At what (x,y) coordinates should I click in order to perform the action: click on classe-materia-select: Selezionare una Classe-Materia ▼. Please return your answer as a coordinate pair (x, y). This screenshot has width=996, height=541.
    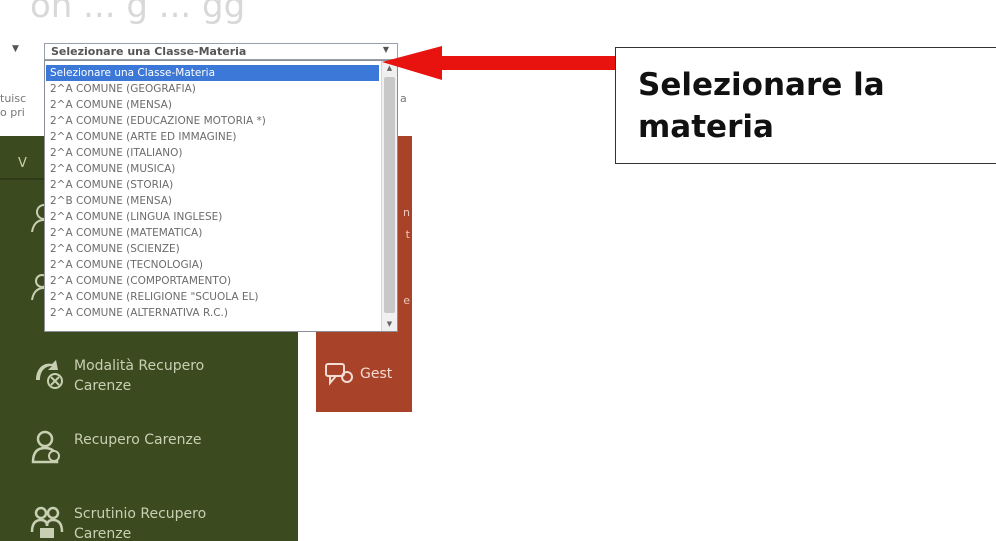
    Looking at the image, I should click on (221, 51).